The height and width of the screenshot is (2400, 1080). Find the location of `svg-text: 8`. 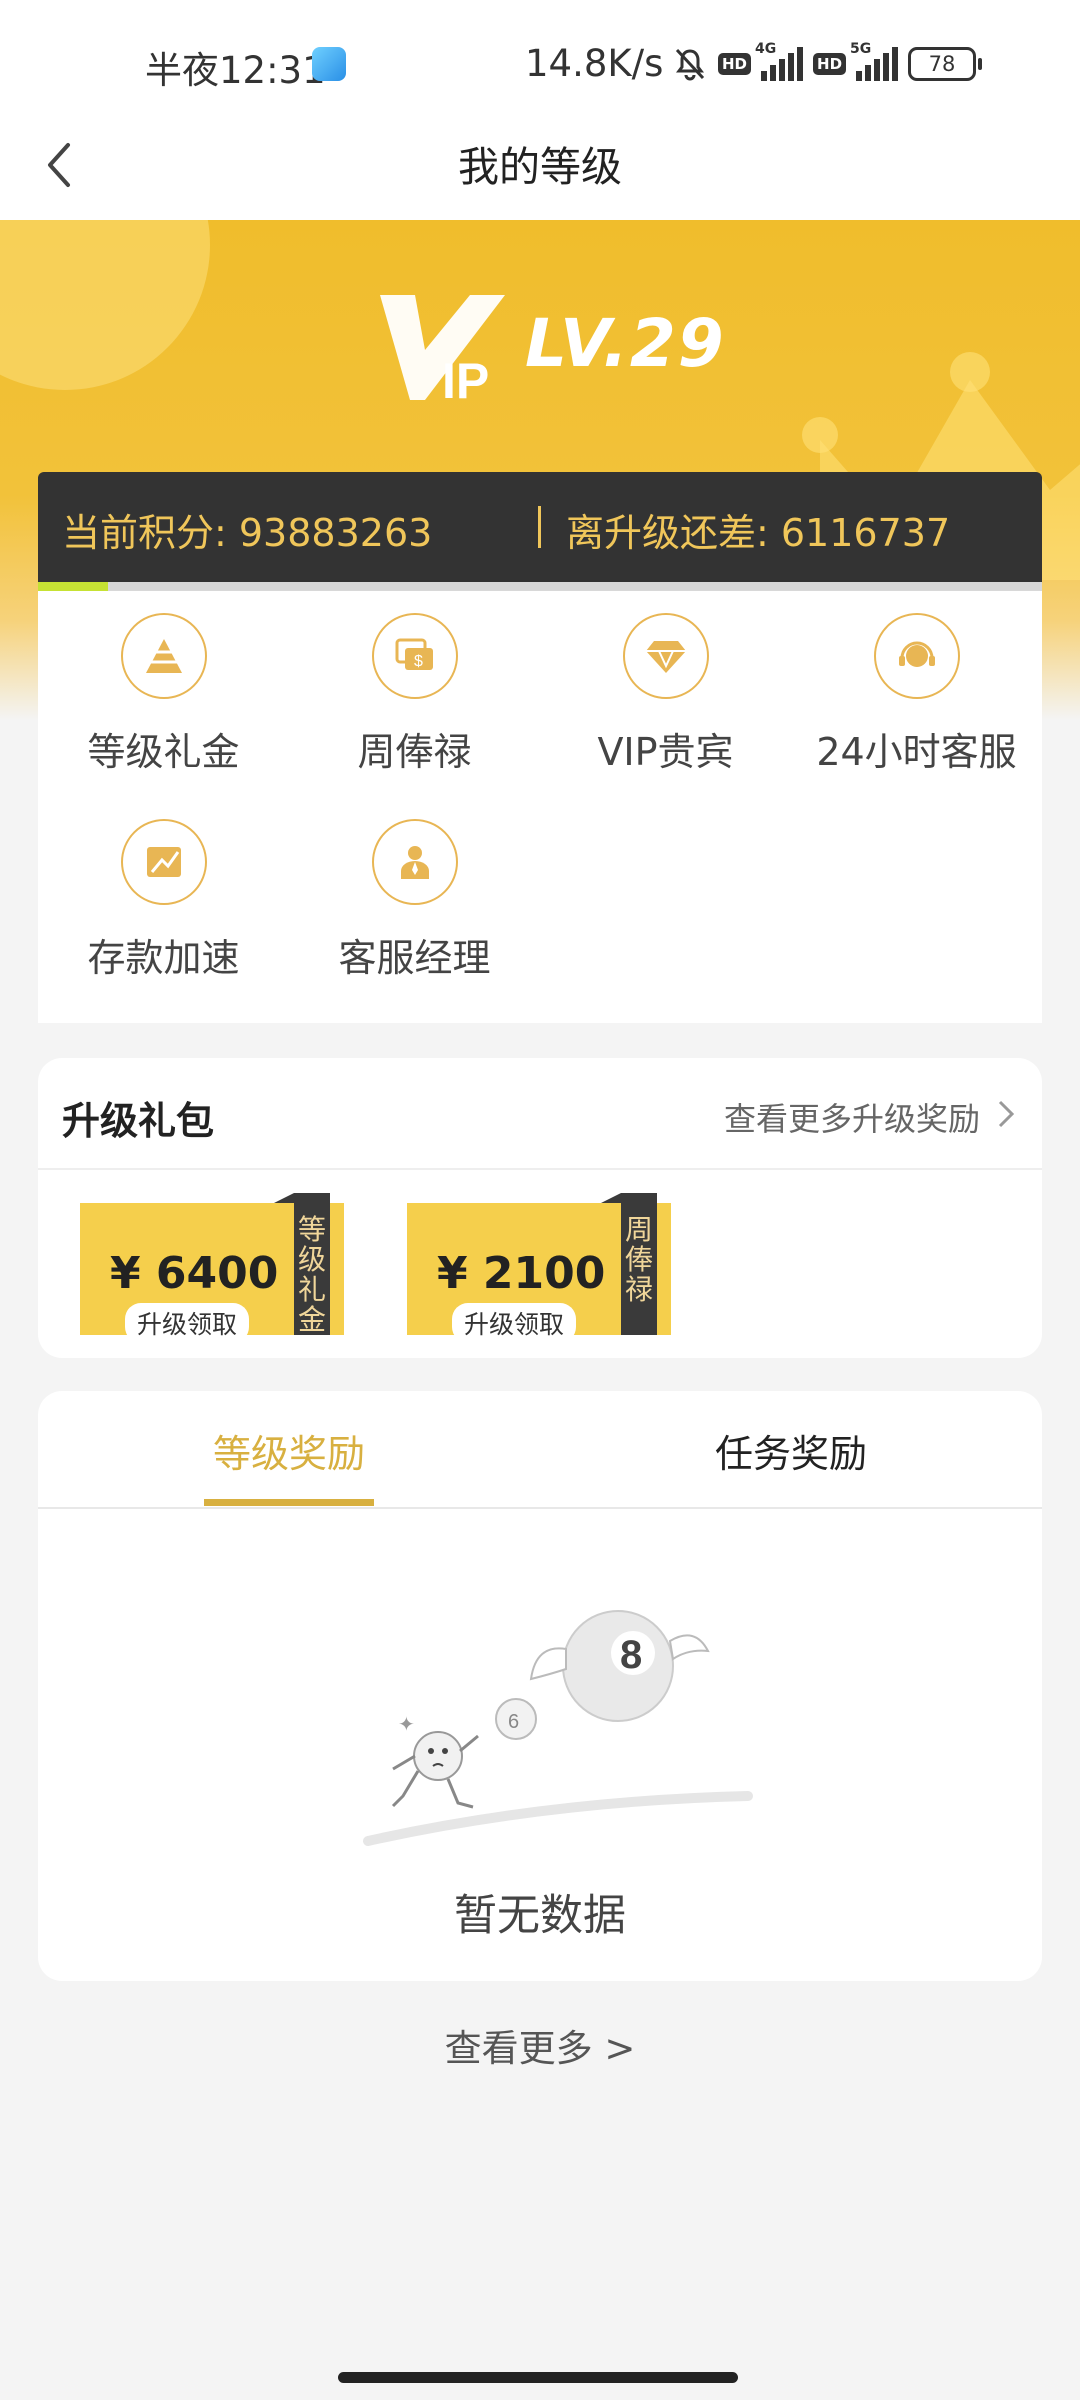

svg-text: 8 is located at coordinates (631, 1655).